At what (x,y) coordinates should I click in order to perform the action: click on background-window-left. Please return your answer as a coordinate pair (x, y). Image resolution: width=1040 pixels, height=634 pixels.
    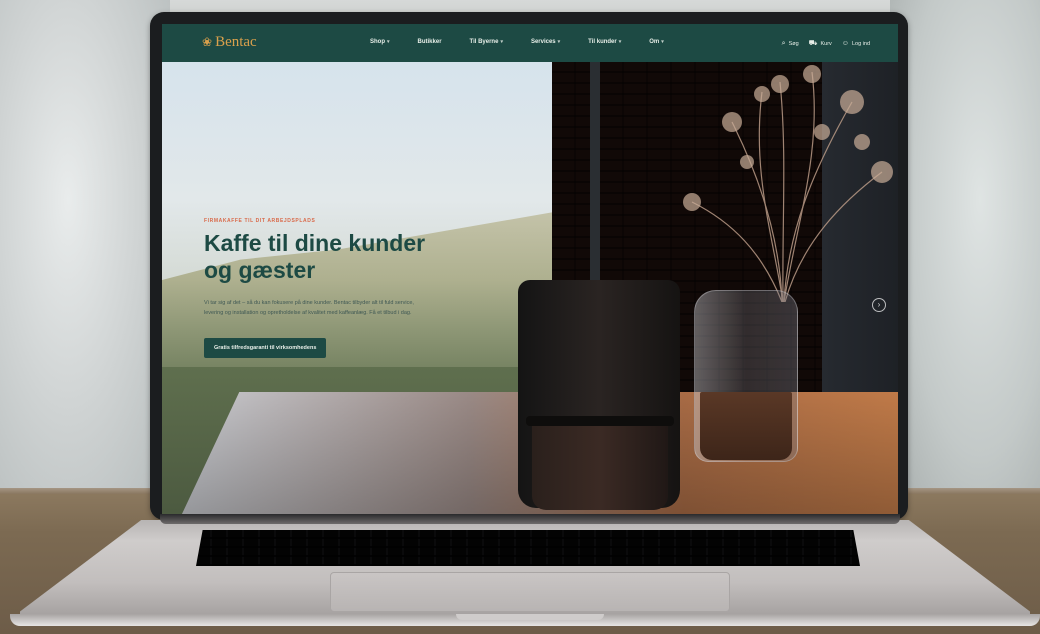
    Looking at the image, I should click on (85, 250).